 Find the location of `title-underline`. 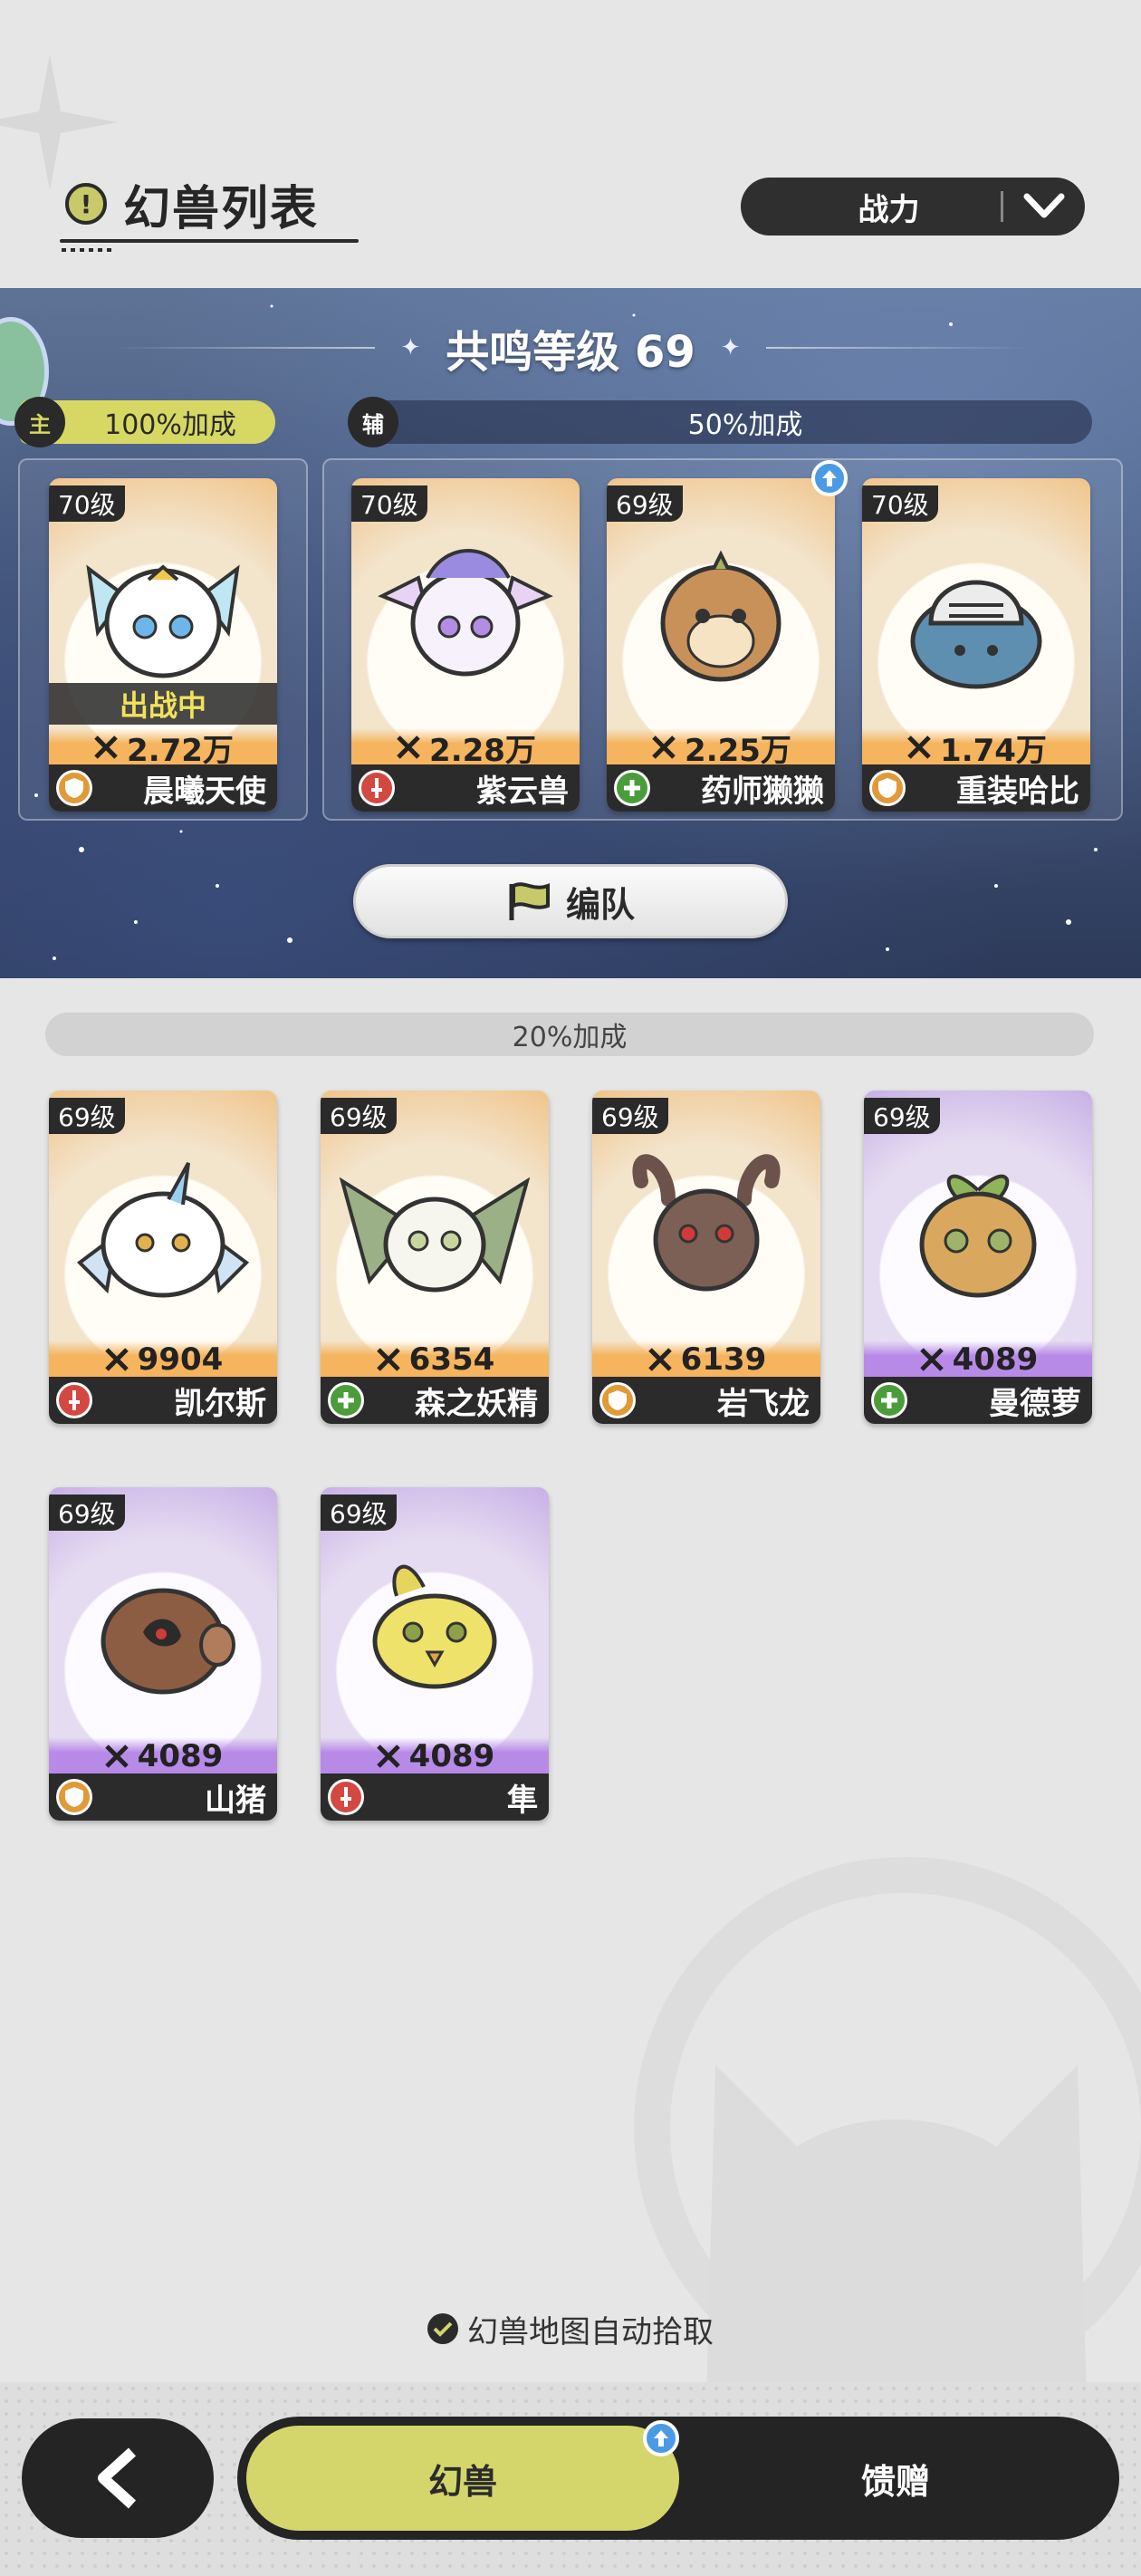

title-underline is located at coordinates (209, 241).